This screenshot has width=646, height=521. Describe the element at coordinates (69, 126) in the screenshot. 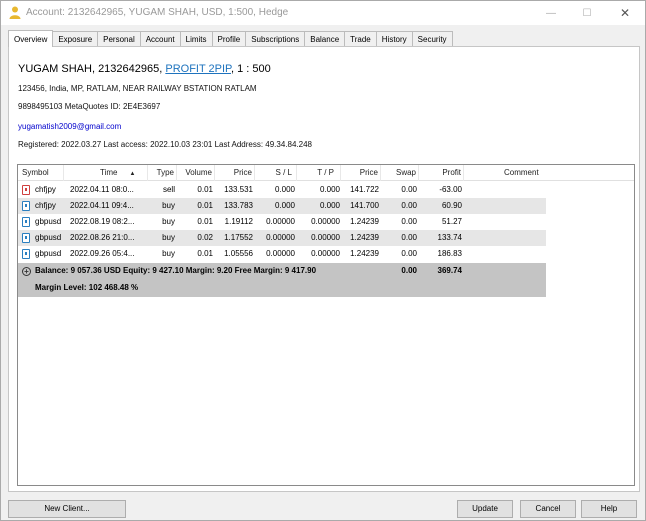

I see `email-link: yugamatish2009@gmail.com` at that location.